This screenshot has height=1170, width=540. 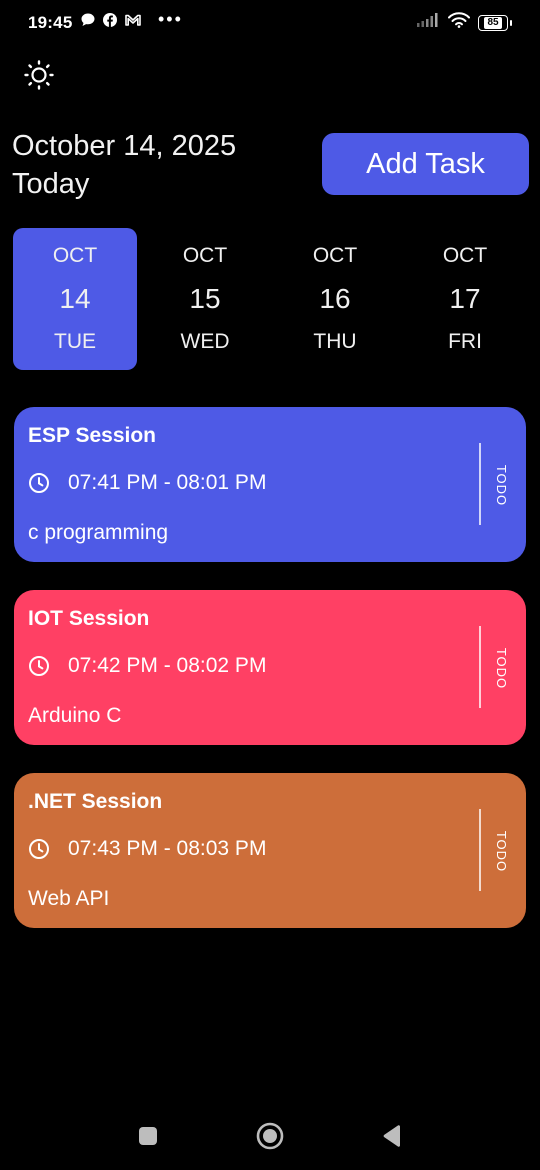 I want to click on battery-level: 85, so click(x=493, y=22).